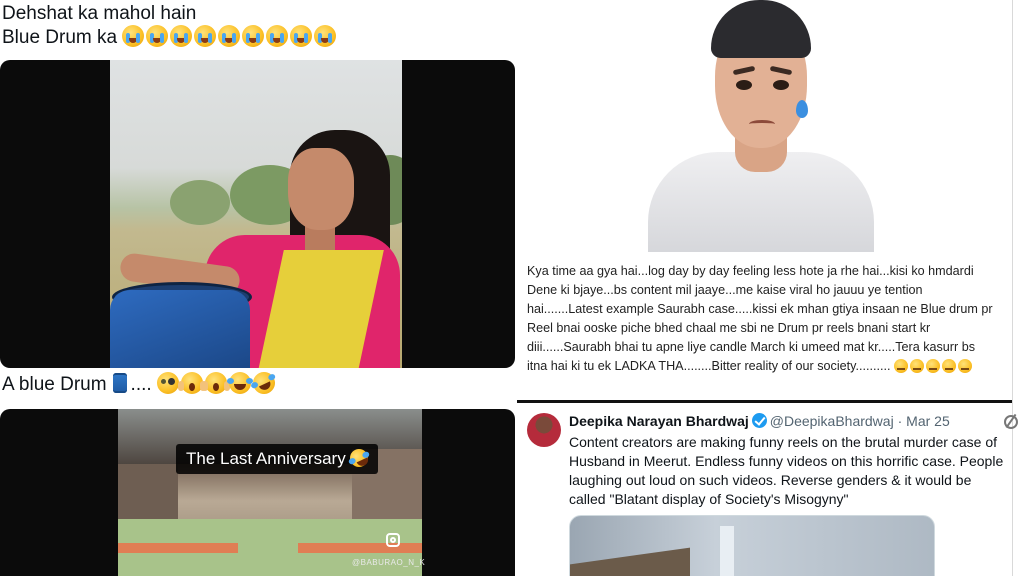 Image resolution: width=1024 pixels, height=576 pixels. Describe the element at coordinates (802, 109) in the screenshot. I see `tear-drop-icon` at that location.